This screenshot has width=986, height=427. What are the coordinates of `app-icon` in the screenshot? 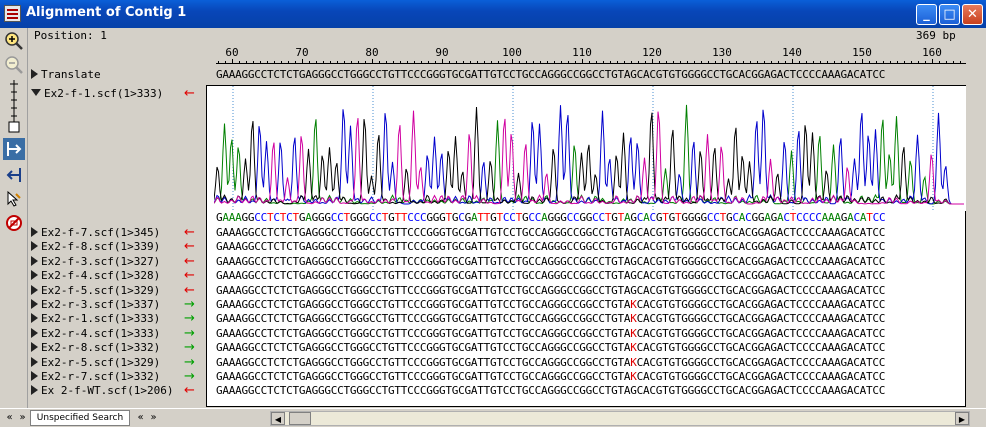 It's located at (12, 13).